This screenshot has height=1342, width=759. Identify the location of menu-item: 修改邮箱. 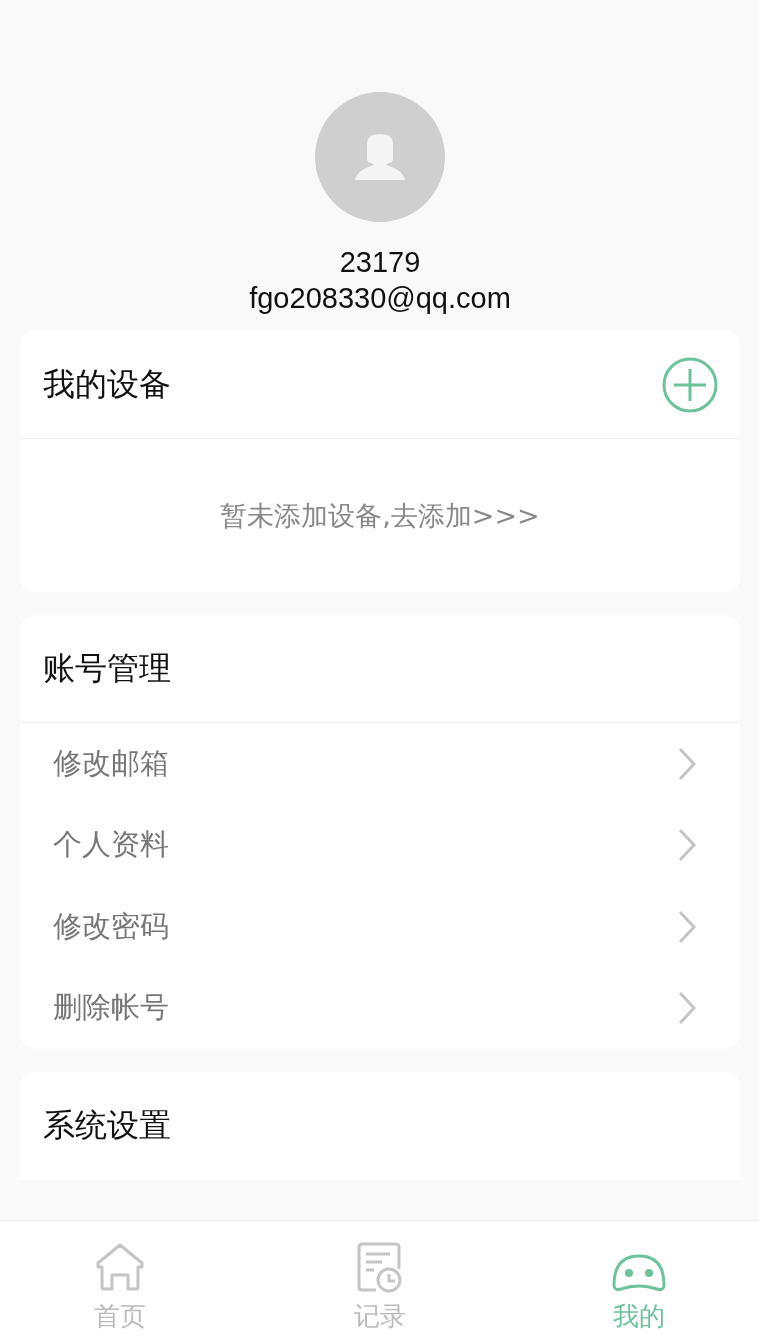
(380, 764).